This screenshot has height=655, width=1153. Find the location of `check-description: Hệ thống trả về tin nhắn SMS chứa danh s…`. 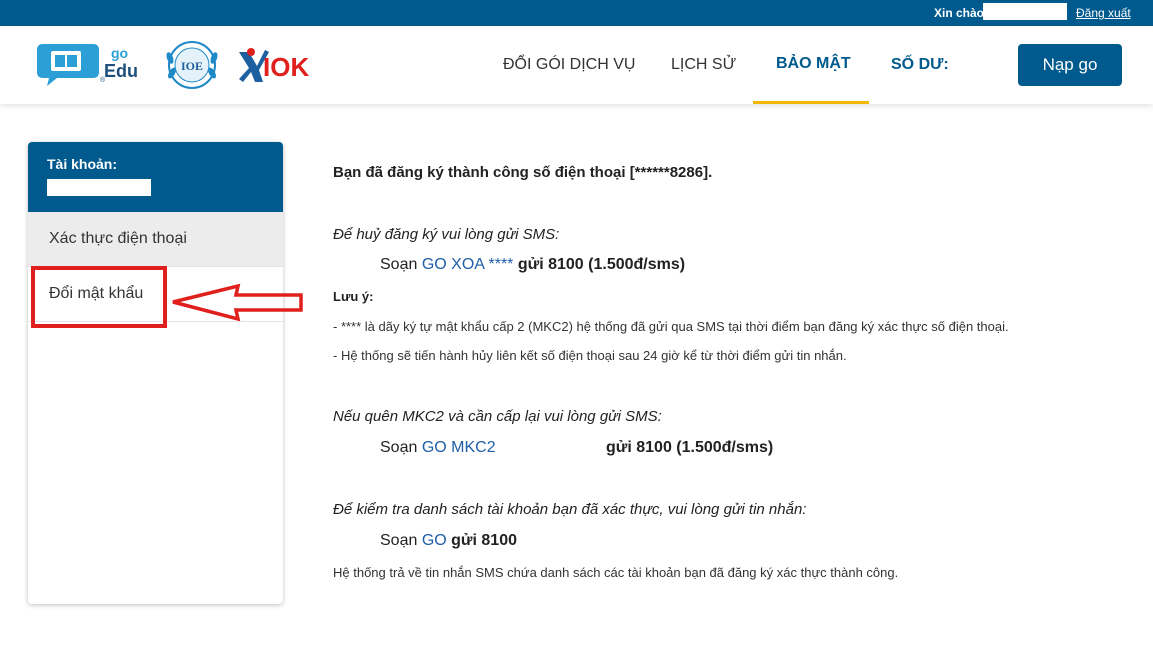

check-description: Hệ thống trả về tin nhắn SMS chứa danh s… is located at coordinates (616, 572).